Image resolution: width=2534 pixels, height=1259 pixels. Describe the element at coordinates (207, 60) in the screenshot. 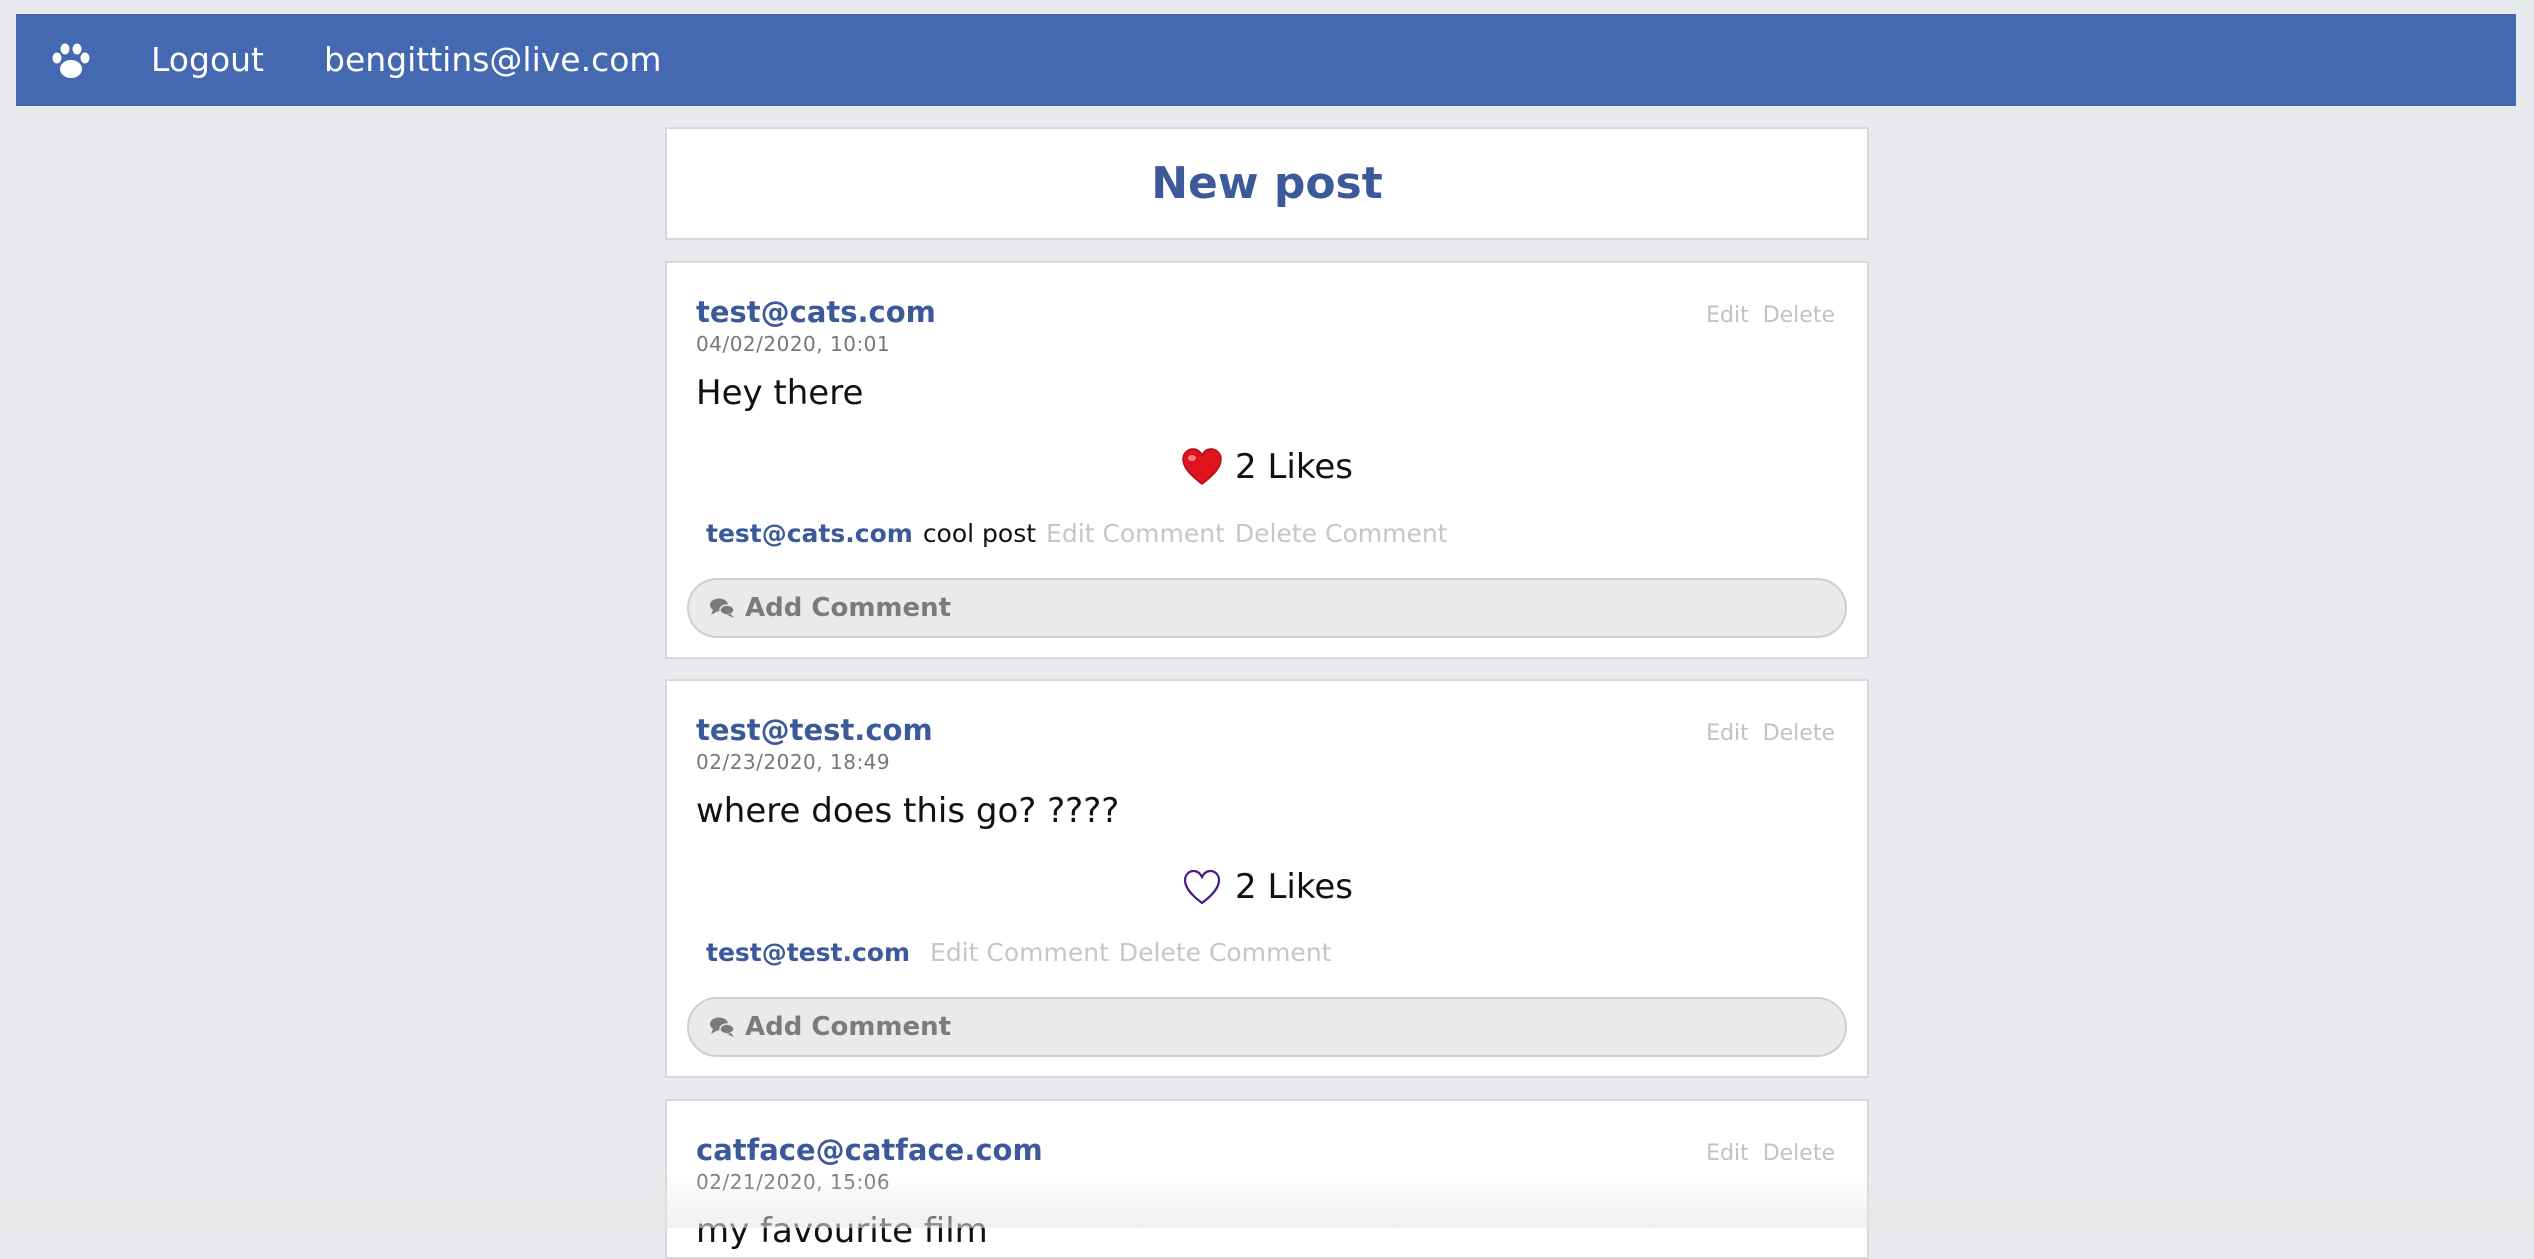

I see `logout-link: Logout` at that location.